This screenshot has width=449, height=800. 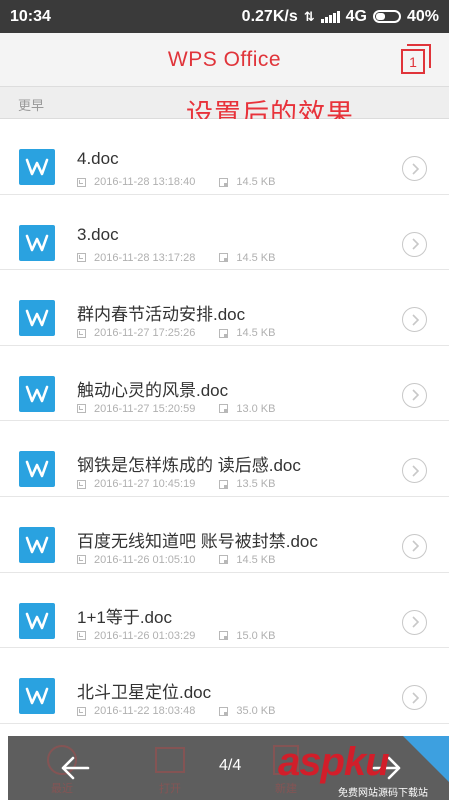 I want to click on status-right-group: 0.27K/s ⇅ 4G 40%, so click(x=340, y=17).